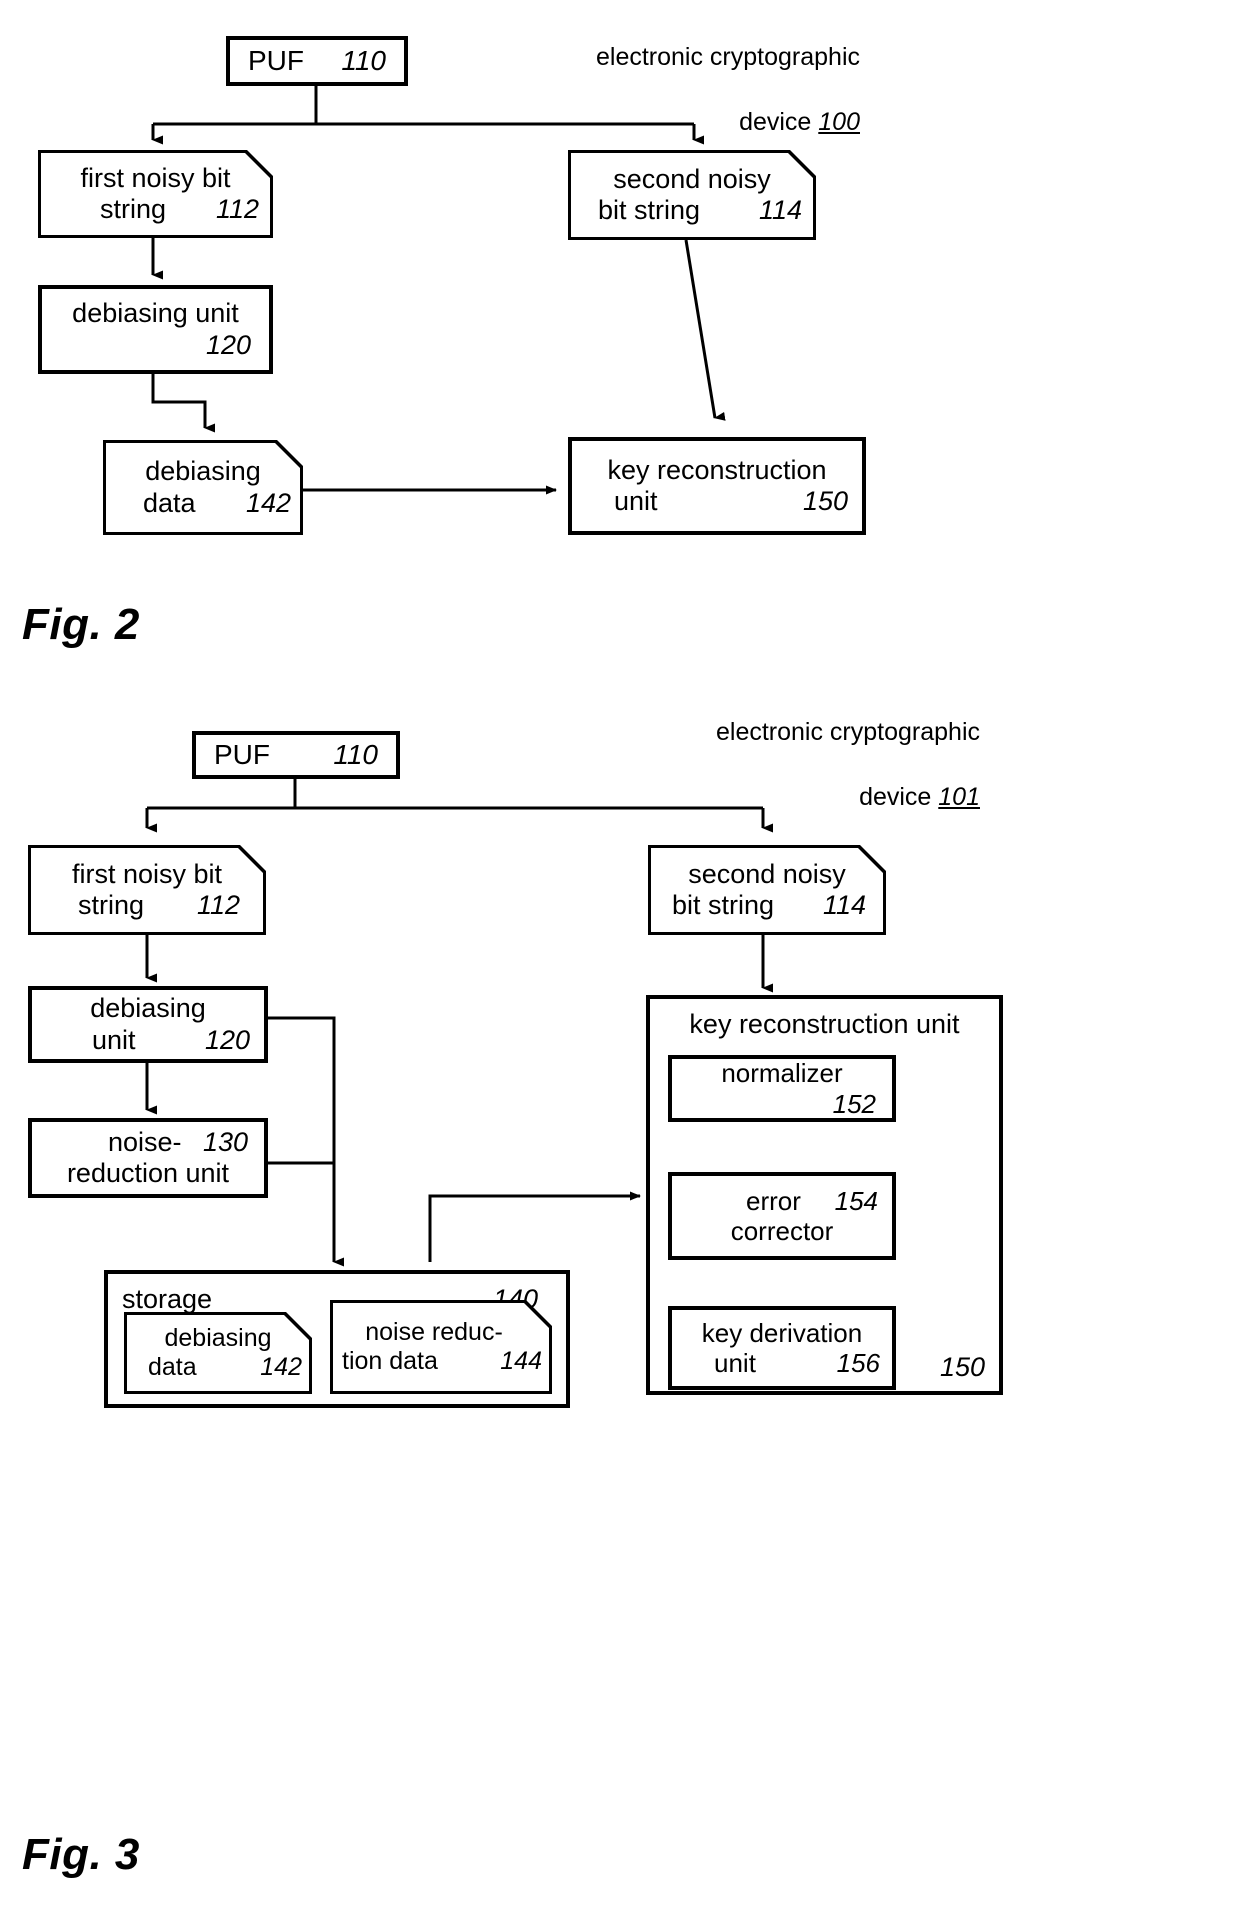 The image size is (1240, 1921). I want to click on fig2-key-recon-ref: 150, so click(825, 501).